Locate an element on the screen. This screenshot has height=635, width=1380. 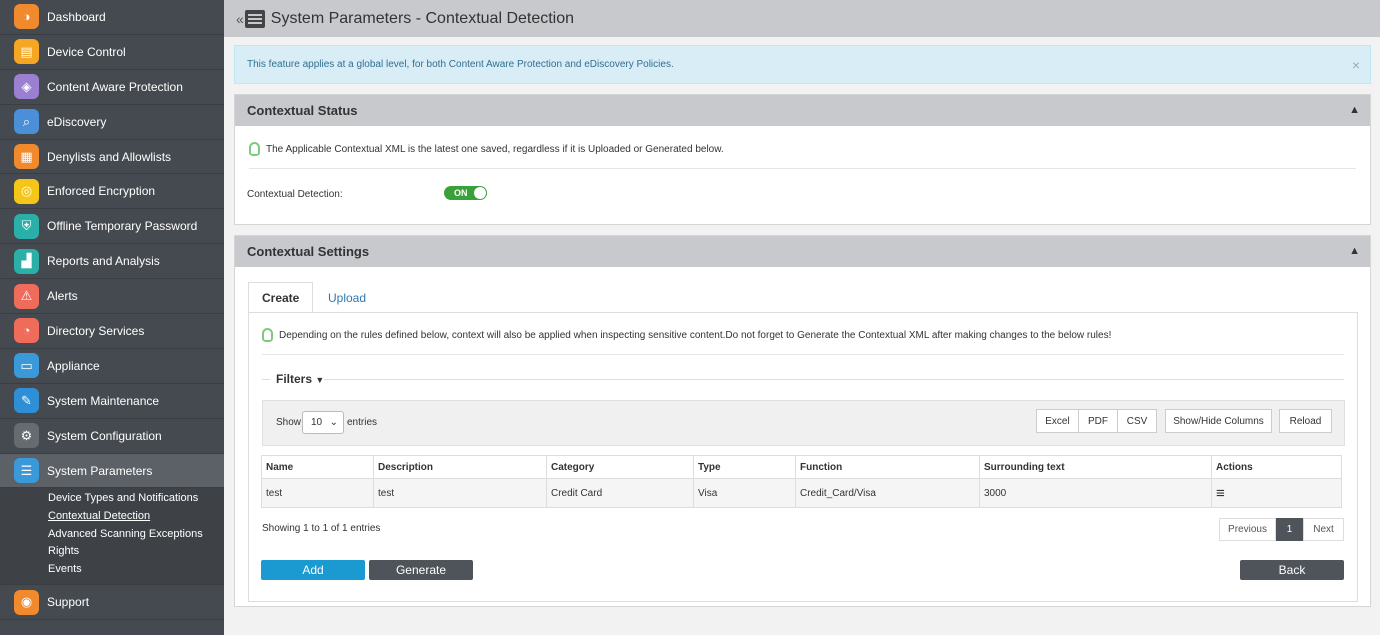
sidebar-item-device-control: ▤ Device Control is located at coordinates (112, 52).